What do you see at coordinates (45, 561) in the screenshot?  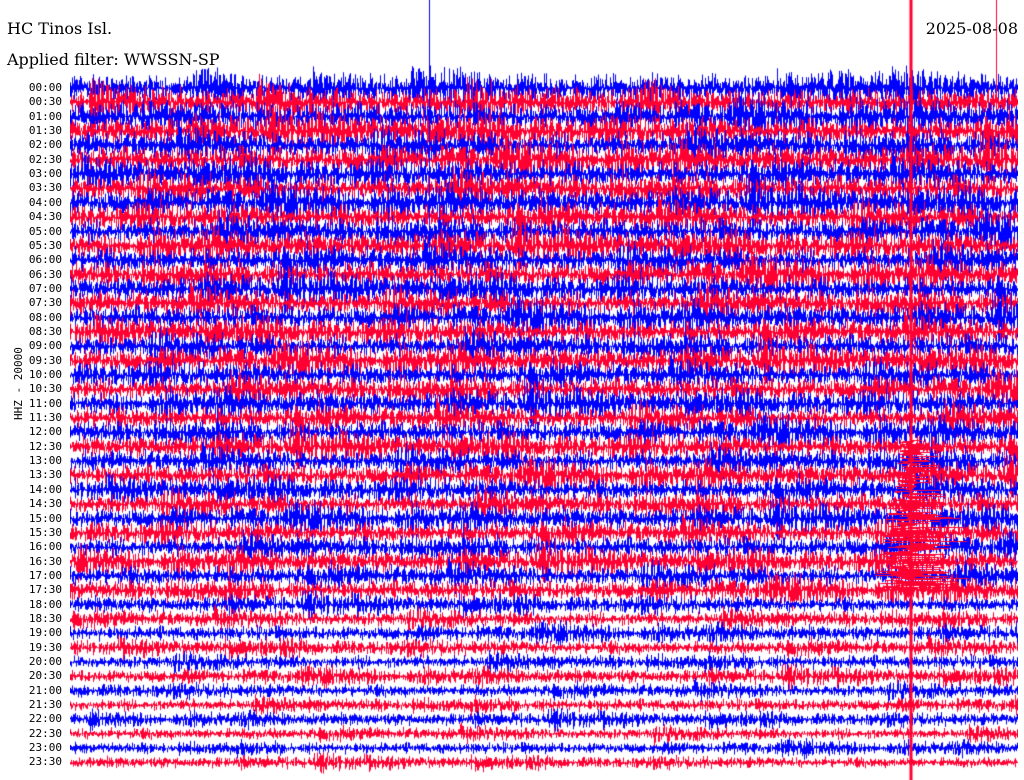 I see `time-label: 16:30` at bounding box center [45, 561].